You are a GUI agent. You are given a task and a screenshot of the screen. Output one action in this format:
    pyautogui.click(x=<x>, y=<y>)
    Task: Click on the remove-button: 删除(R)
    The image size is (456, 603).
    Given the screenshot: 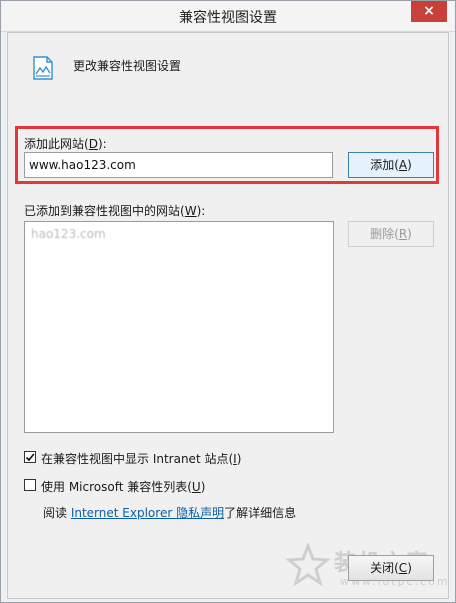 What is the action you would take?
    pyautogui.click(x=391, y=234)
    